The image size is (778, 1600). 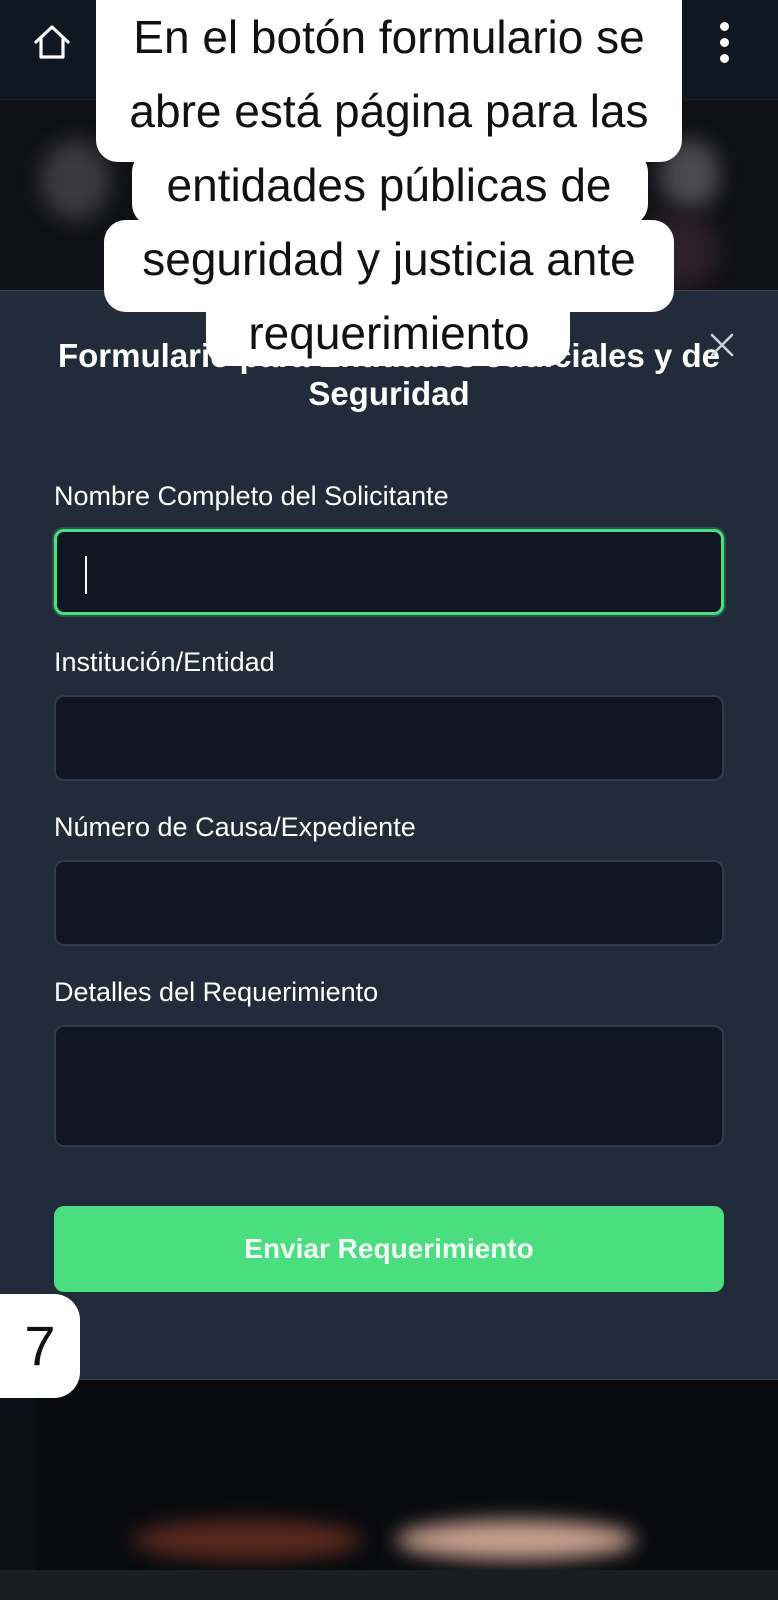 I want to click on close-icon, so click(x=722, y=345).